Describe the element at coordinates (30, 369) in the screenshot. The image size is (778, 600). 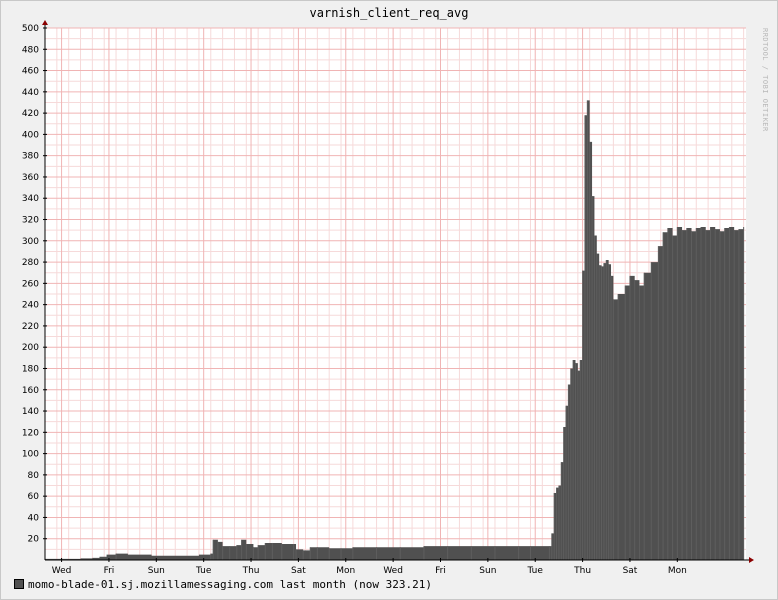
I see `y-tick-label: 180` at that location.